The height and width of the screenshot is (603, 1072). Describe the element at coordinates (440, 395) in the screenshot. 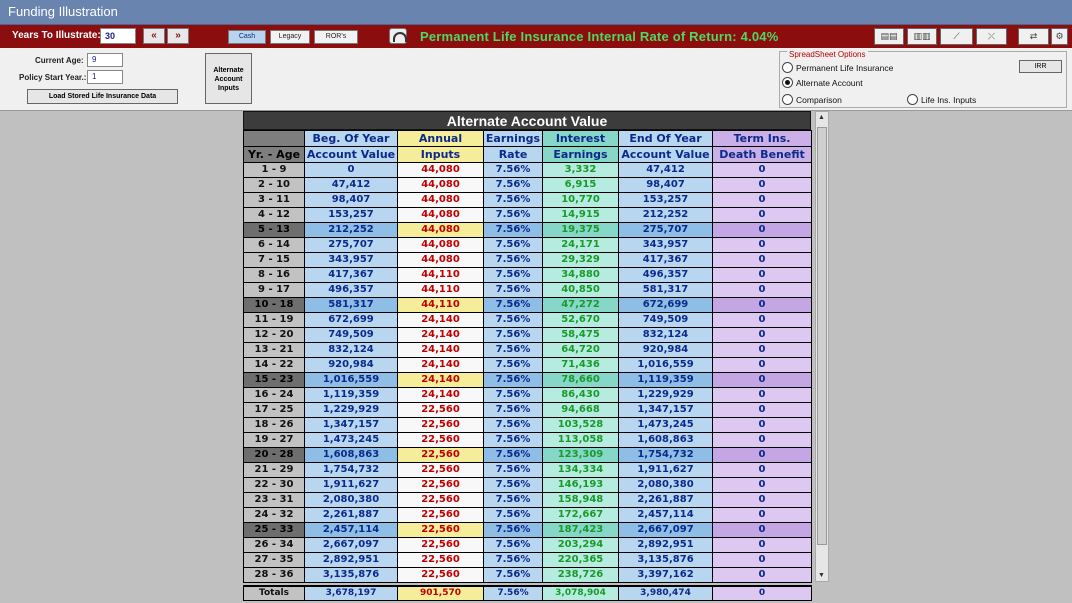

I see `cell-annual-input: 24,140` at that location.